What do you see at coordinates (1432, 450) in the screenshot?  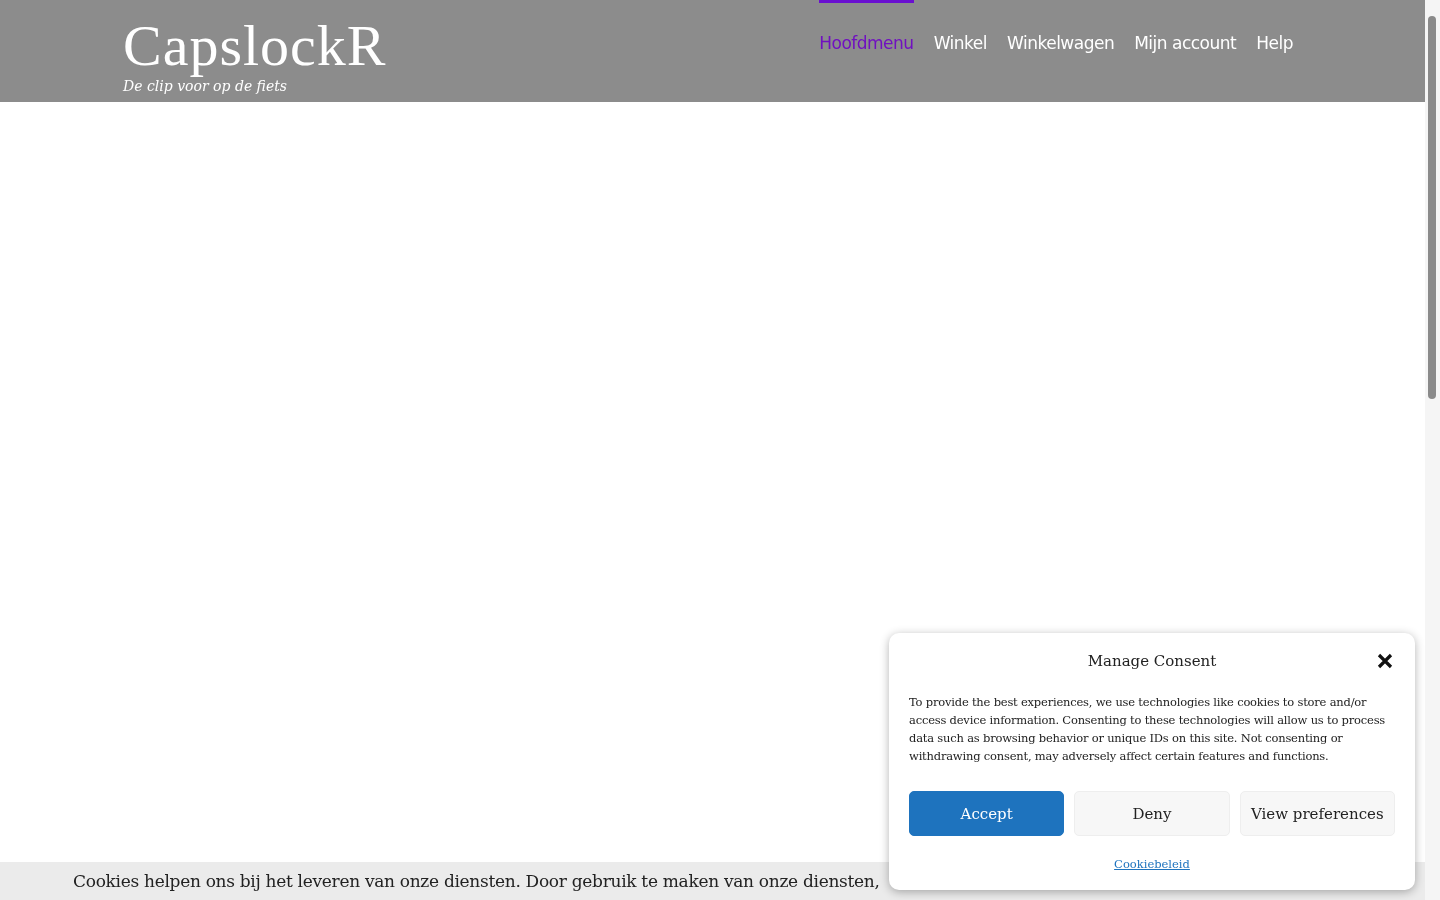 I see `scrollbar` at bounding box center [1432, 450].